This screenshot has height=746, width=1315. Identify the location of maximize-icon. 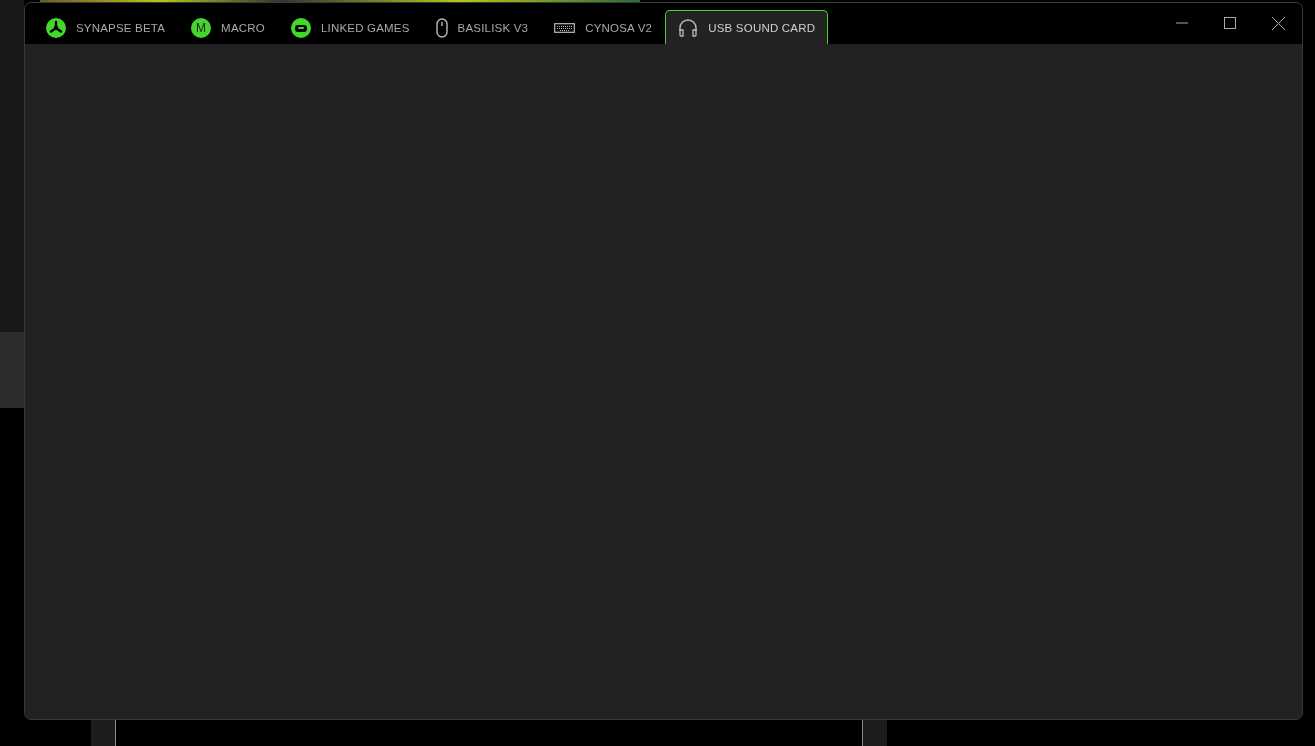
(1230, 23).